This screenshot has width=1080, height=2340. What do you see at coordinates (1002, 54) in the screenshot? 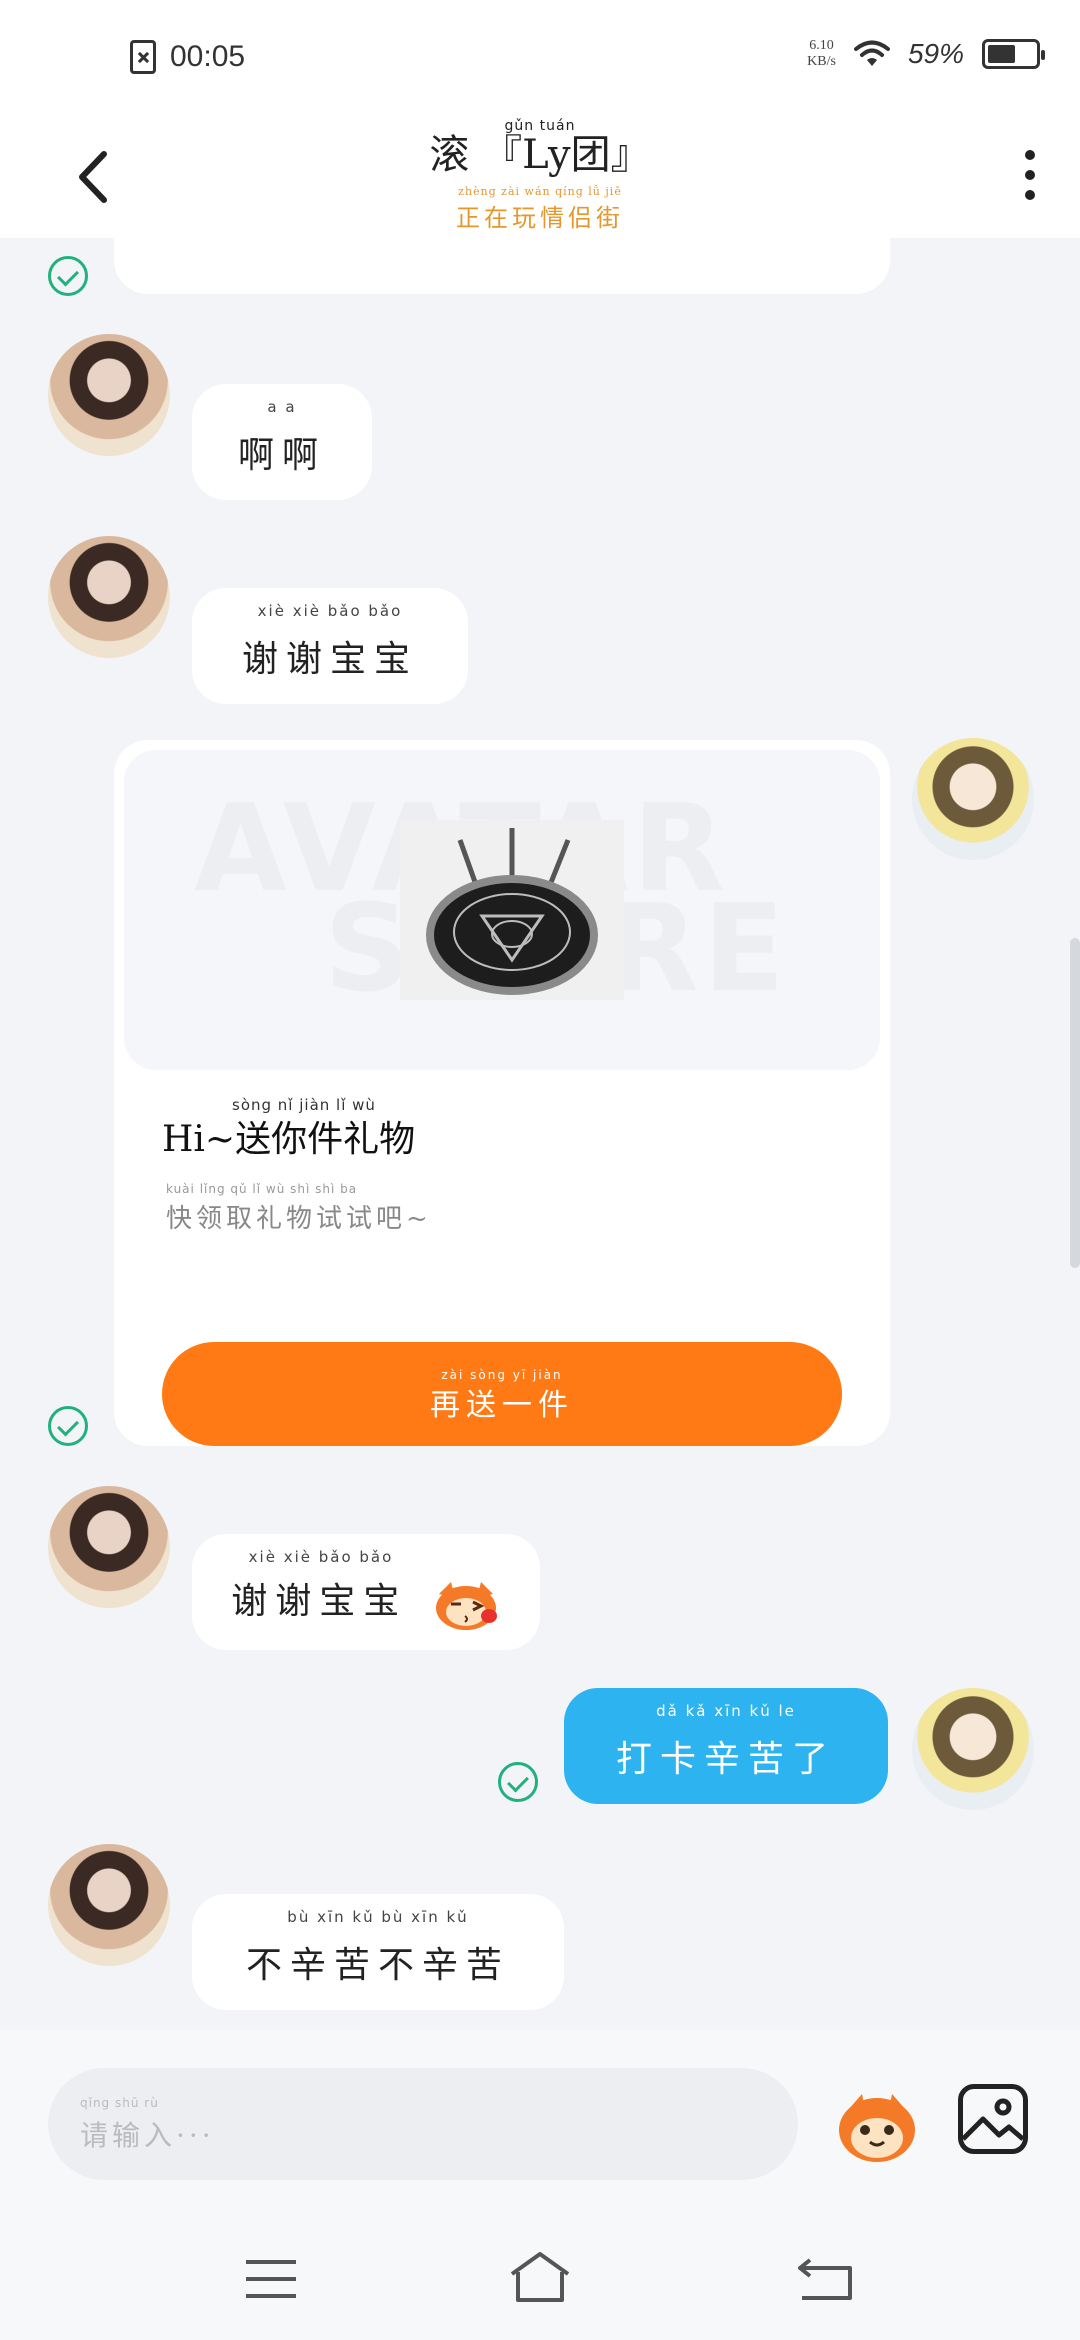
I see `battery-fill` at bounding box center [1002, 54].